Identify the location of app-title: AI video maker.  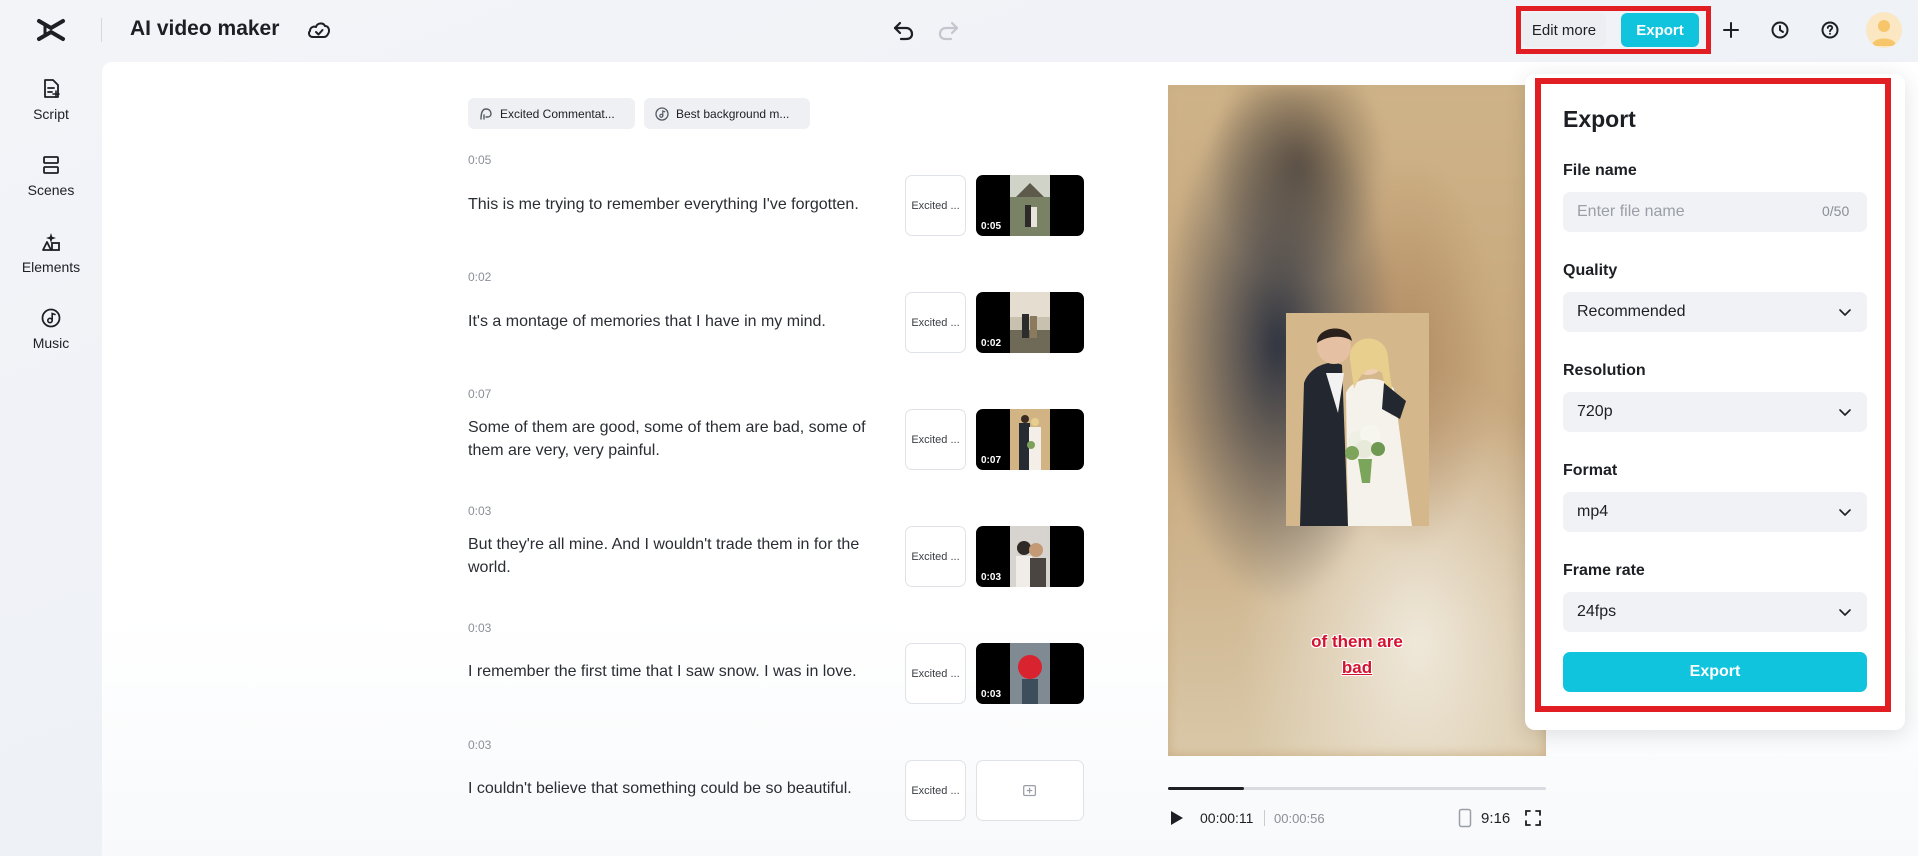
(205, 28).